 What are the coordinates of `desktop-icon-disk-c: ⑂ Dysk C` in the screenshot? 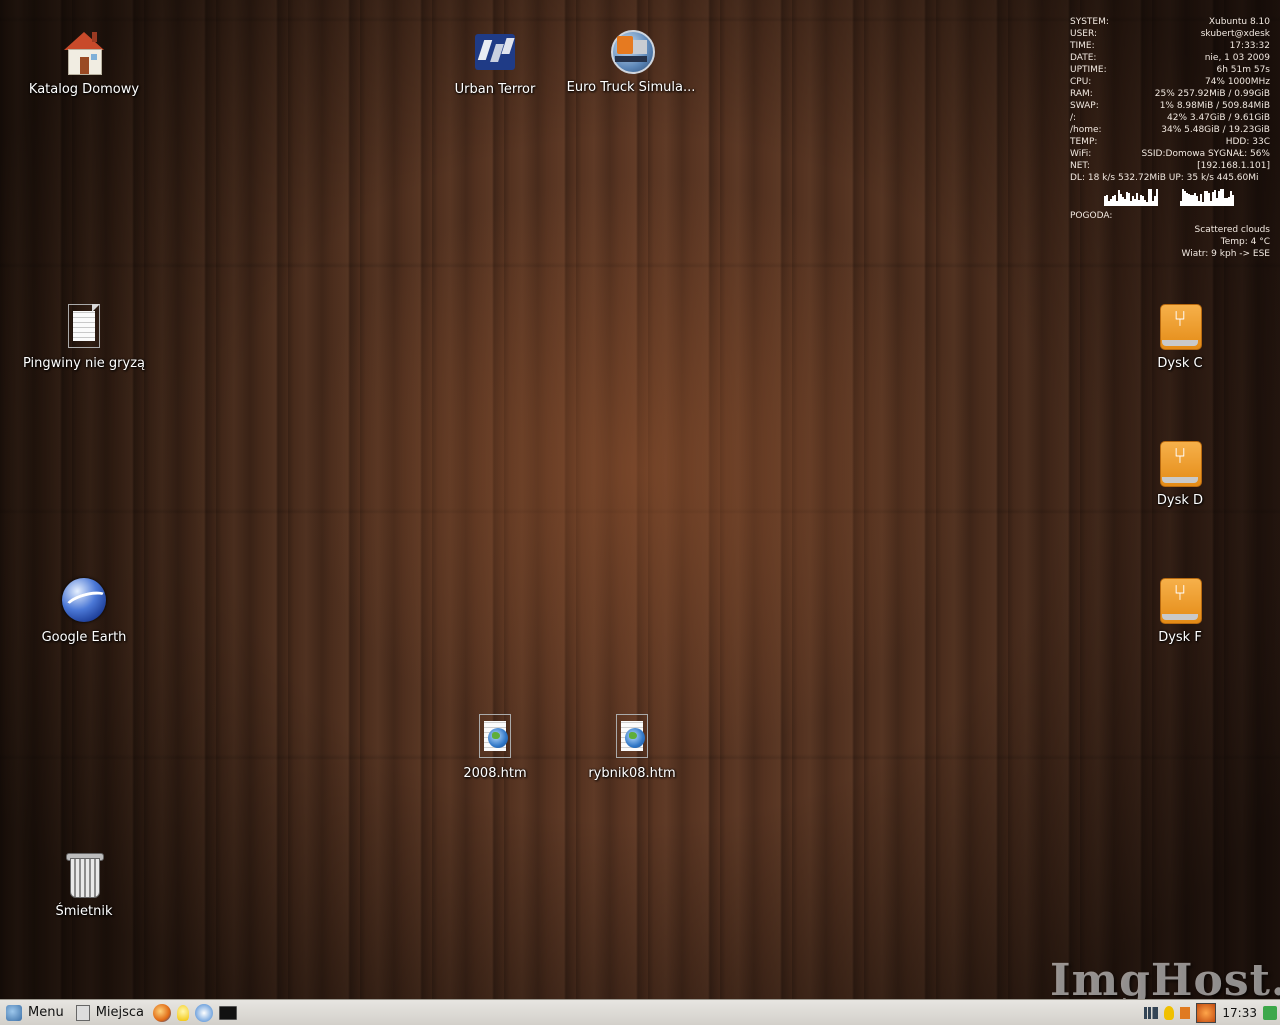 It's located at (1180, 337).